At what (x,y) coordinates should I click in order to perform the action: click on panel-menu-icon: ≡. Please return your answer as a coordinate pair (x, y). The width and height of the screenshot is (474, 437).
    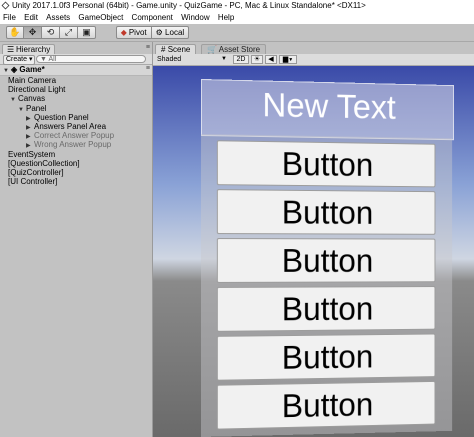
    Looking at the image, I should click on (148, 47).